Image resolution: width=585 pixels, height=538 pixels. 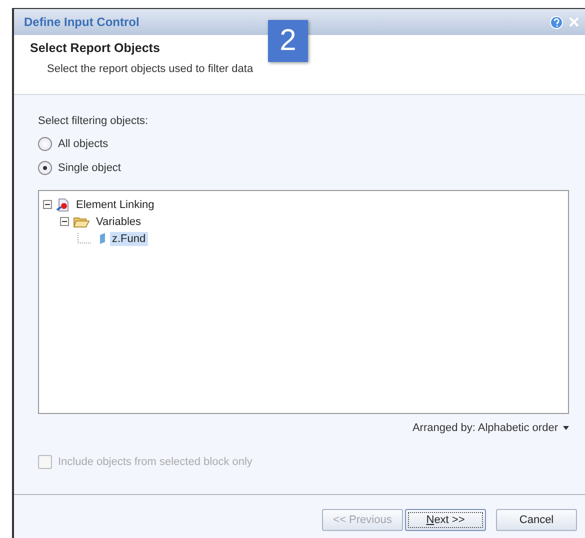 I want to click on tree-node: z.Fund, so click(x=129, y=239).